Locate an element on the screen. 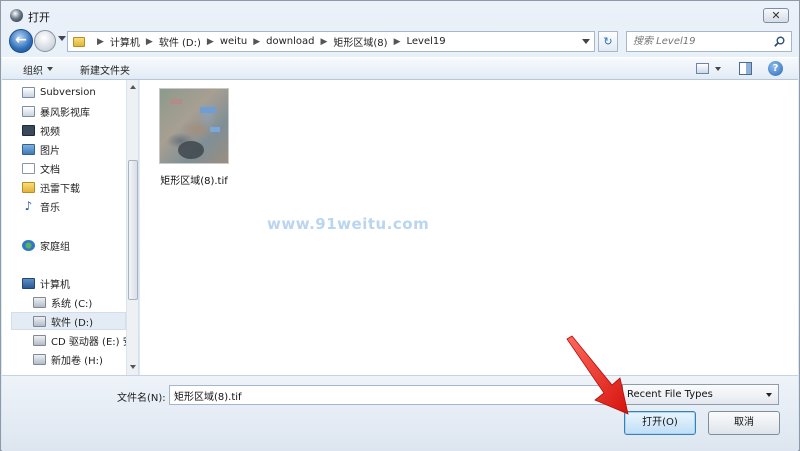 Image resolution: width=800 pixels, height=451 pixels. file-item: 矩形区域(8).tif is located at coordinates (194, 136).